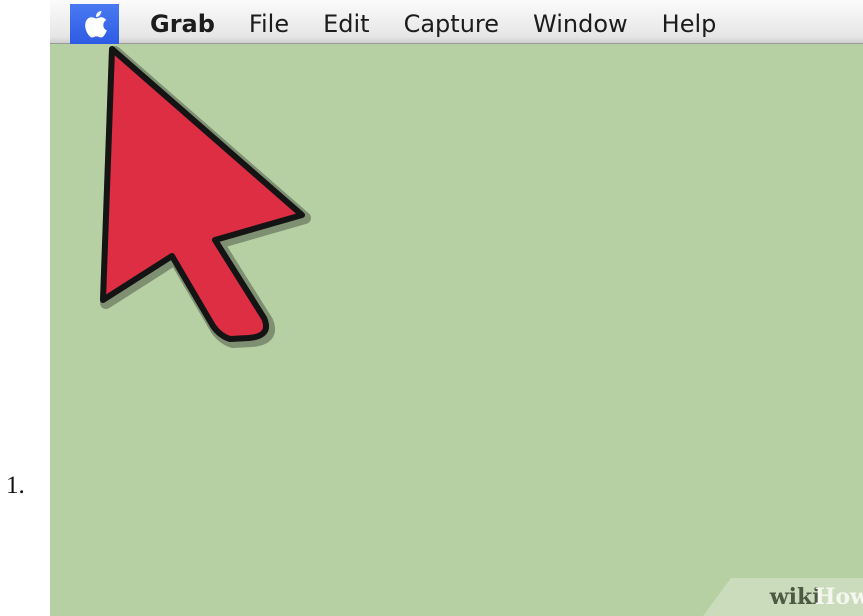 The width and height of the screenshot is (863, 616). What do you see at coordinates (795, 597) in the screenshot?
I see `watermark-wiki: wiki` at bounding box center [795, 597].